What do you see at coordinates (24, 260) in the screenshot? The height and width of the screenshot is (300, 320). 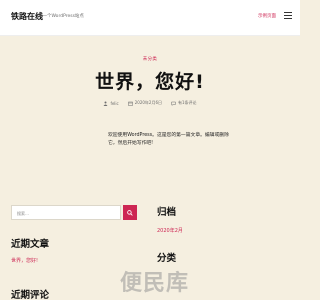 I see `recent-post-link: 世界，您好!` at bounding box center [24, 260].